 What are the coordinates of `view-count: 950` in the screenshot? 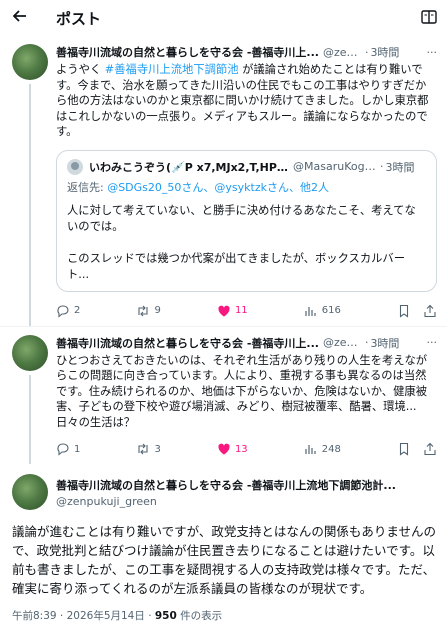 It's located at (165, 616).